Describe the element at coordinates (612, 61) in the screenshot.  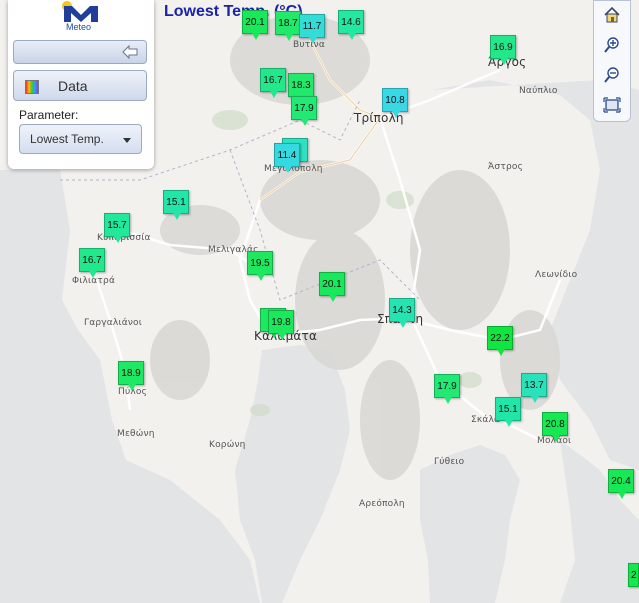
I see `map-toolbar` at that location.